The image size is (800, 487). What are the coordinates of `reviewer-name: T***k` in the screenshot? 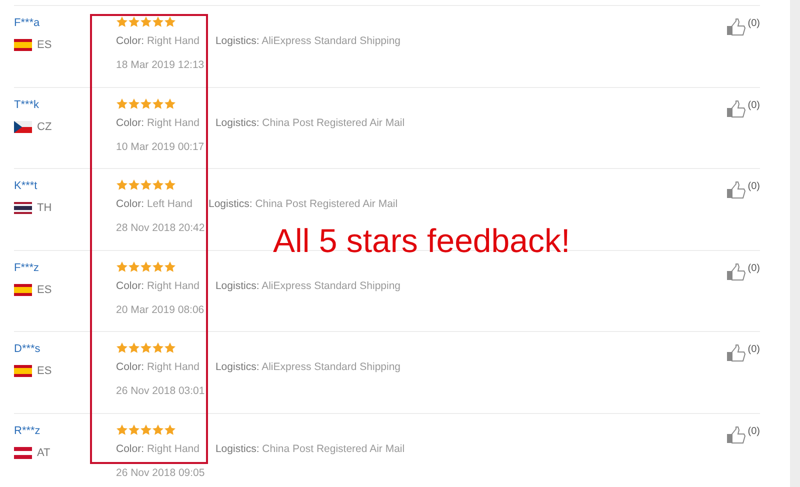 It's located at (65, 105).